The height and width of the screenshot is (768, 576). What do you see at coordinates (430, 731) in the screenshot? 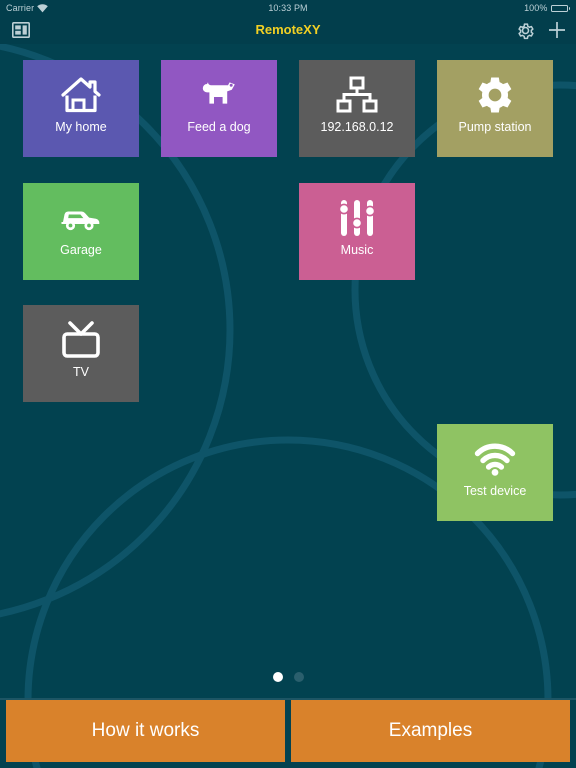
I see `examples-button: Examples` at bounding box center [430, 731].